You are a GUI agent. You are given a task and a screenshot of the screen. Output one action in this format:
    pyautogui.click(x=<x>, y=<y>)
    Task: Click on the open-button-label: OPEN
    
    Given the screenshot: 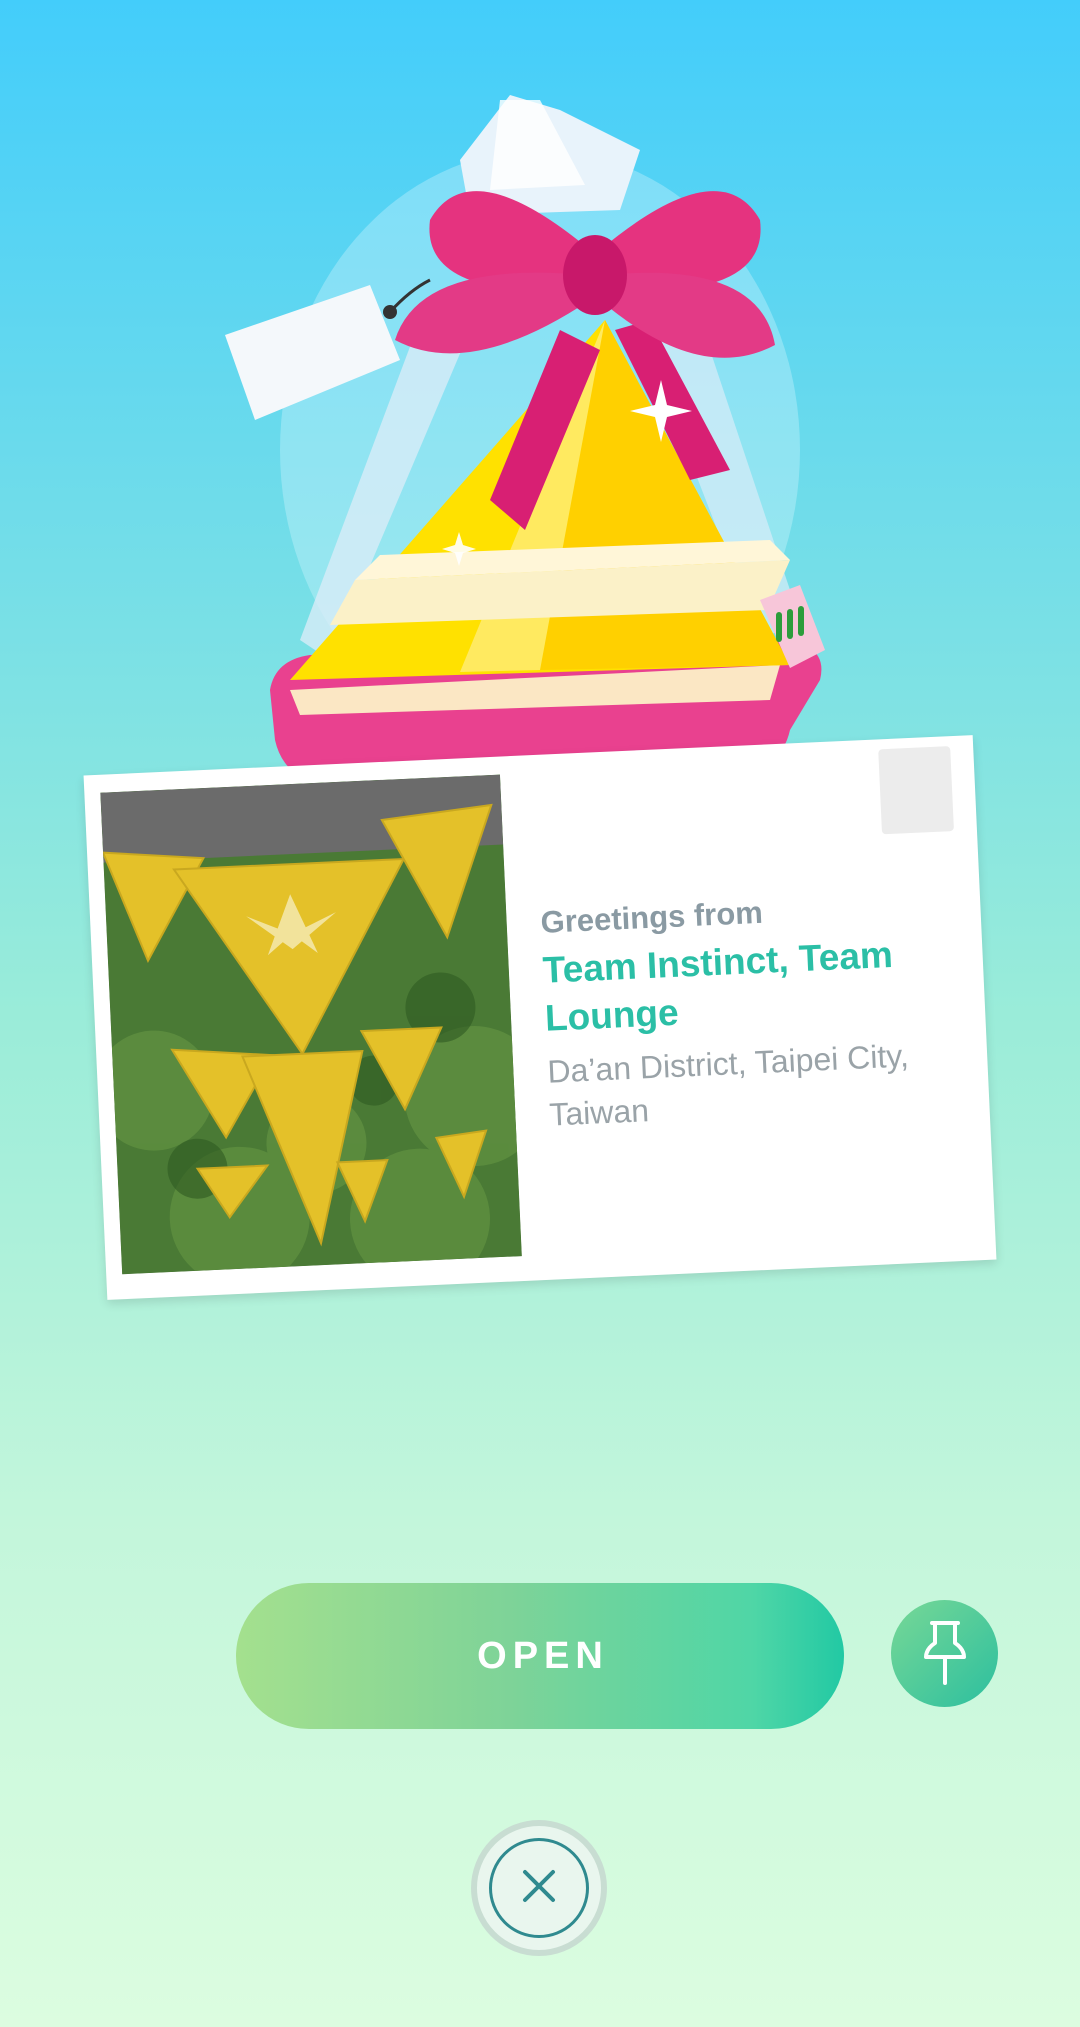 What is the action you would take?
    pyautogui.click(x=543, y=1655)
    